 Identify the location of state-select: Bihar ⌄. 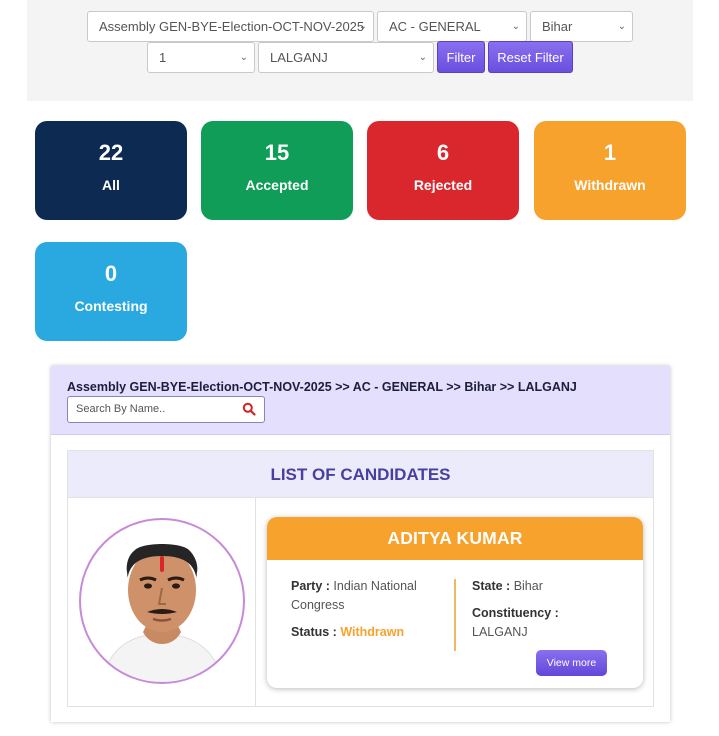
(581, 26).